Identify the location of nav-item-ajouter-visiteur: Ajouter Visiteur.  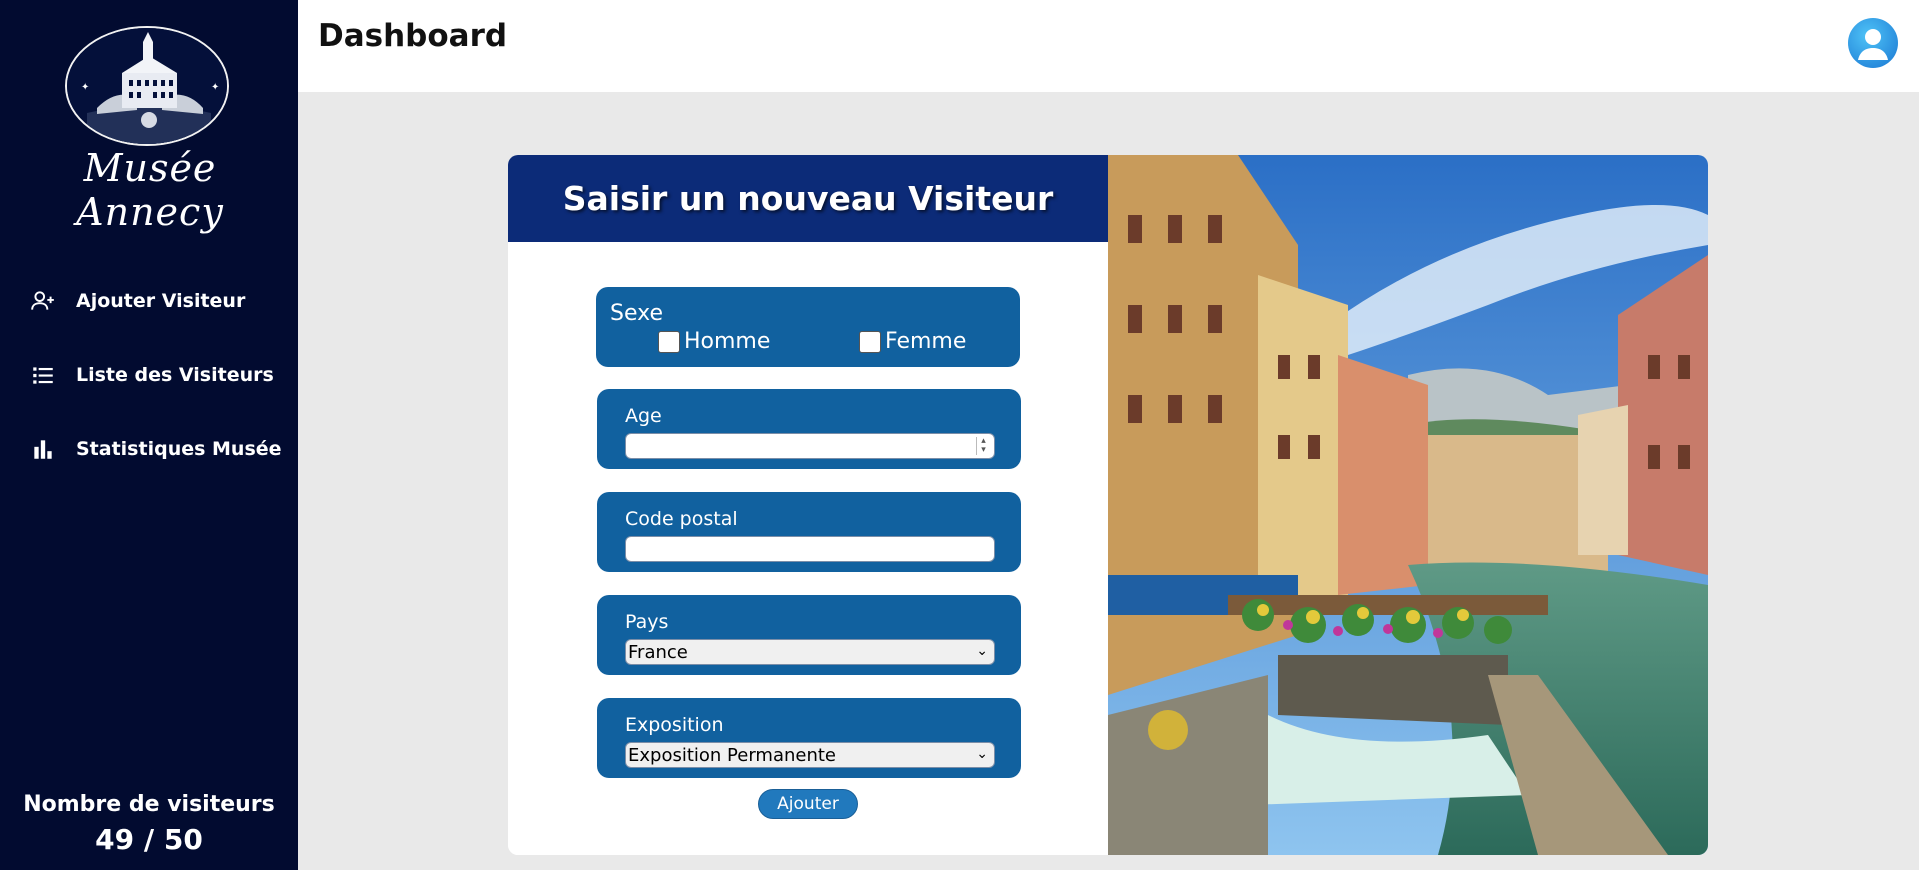
(149, 301).